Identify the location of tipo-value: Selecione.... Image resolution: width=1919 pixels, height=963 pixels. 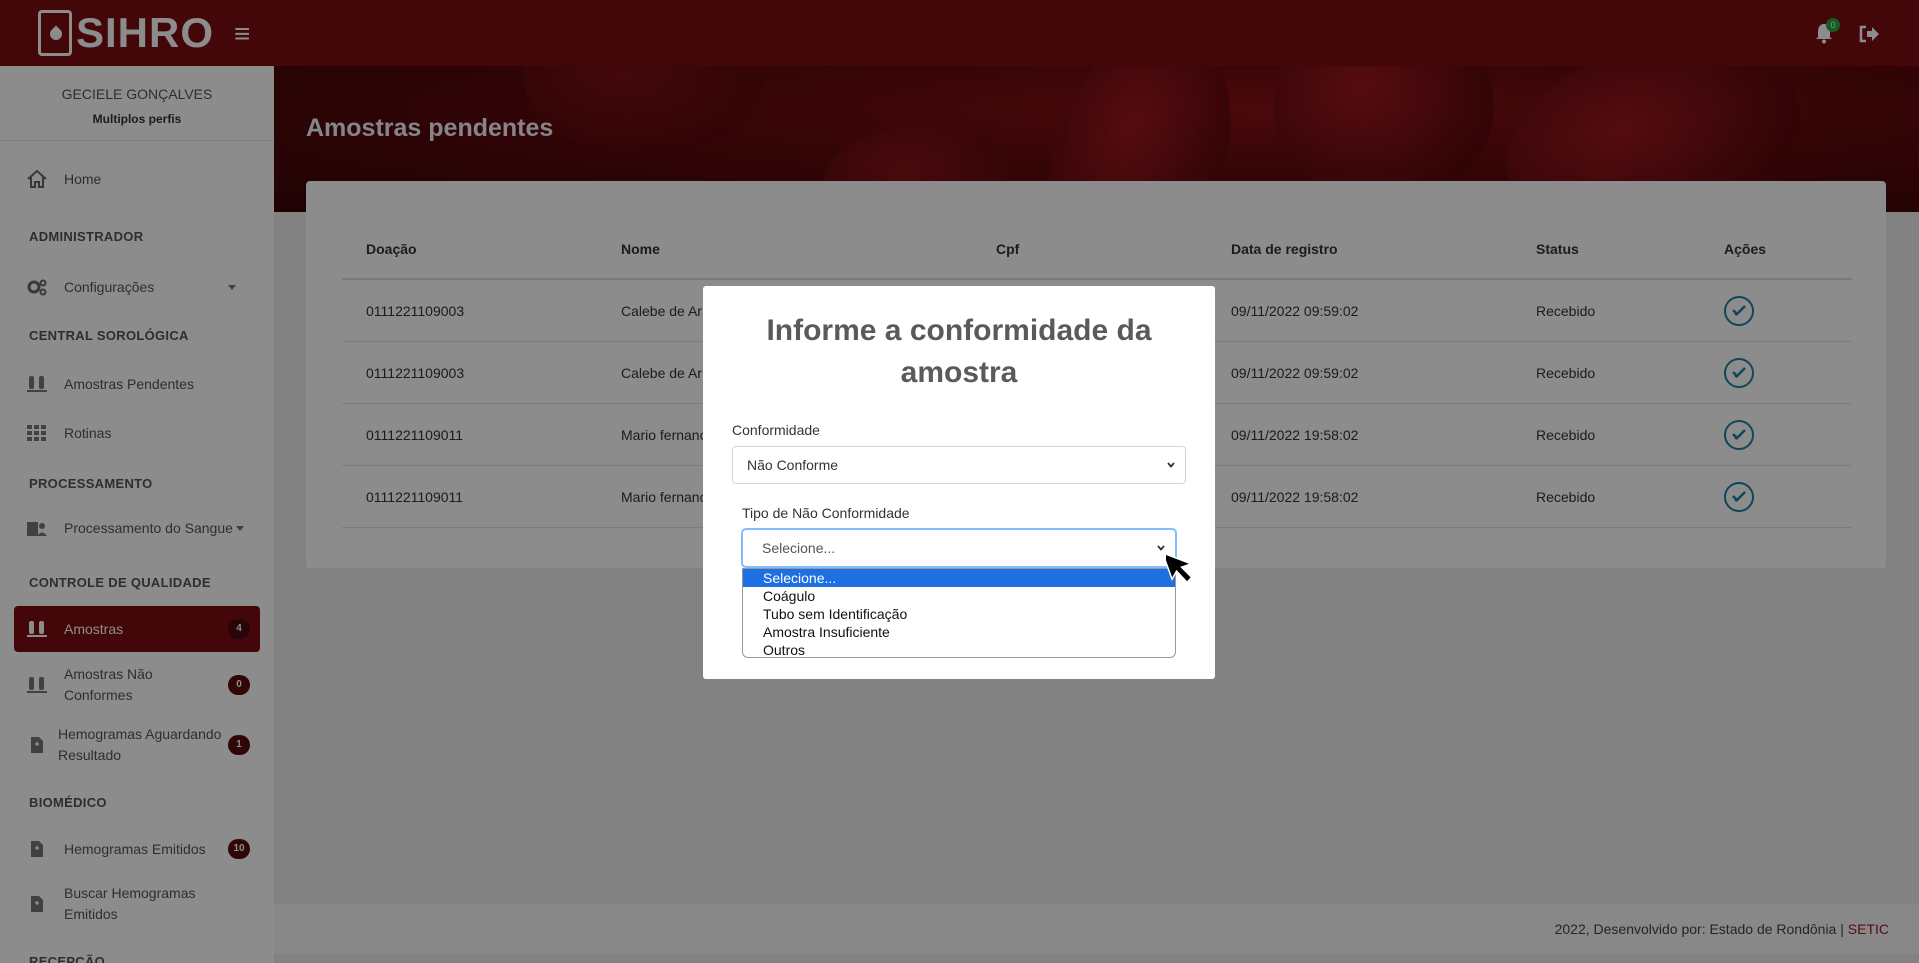
(799, 548).